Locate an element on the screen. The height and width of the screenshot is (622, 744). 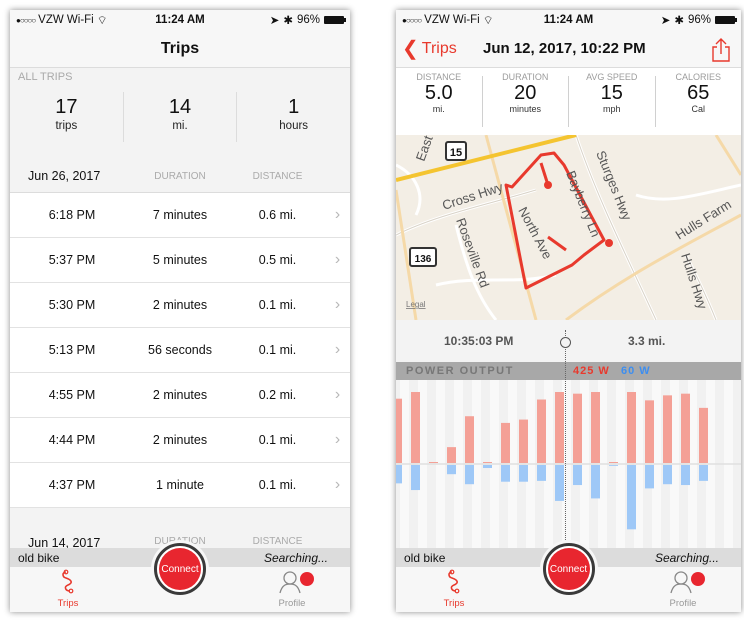
location-icon: ➤ is located at coordinates (274, 21).